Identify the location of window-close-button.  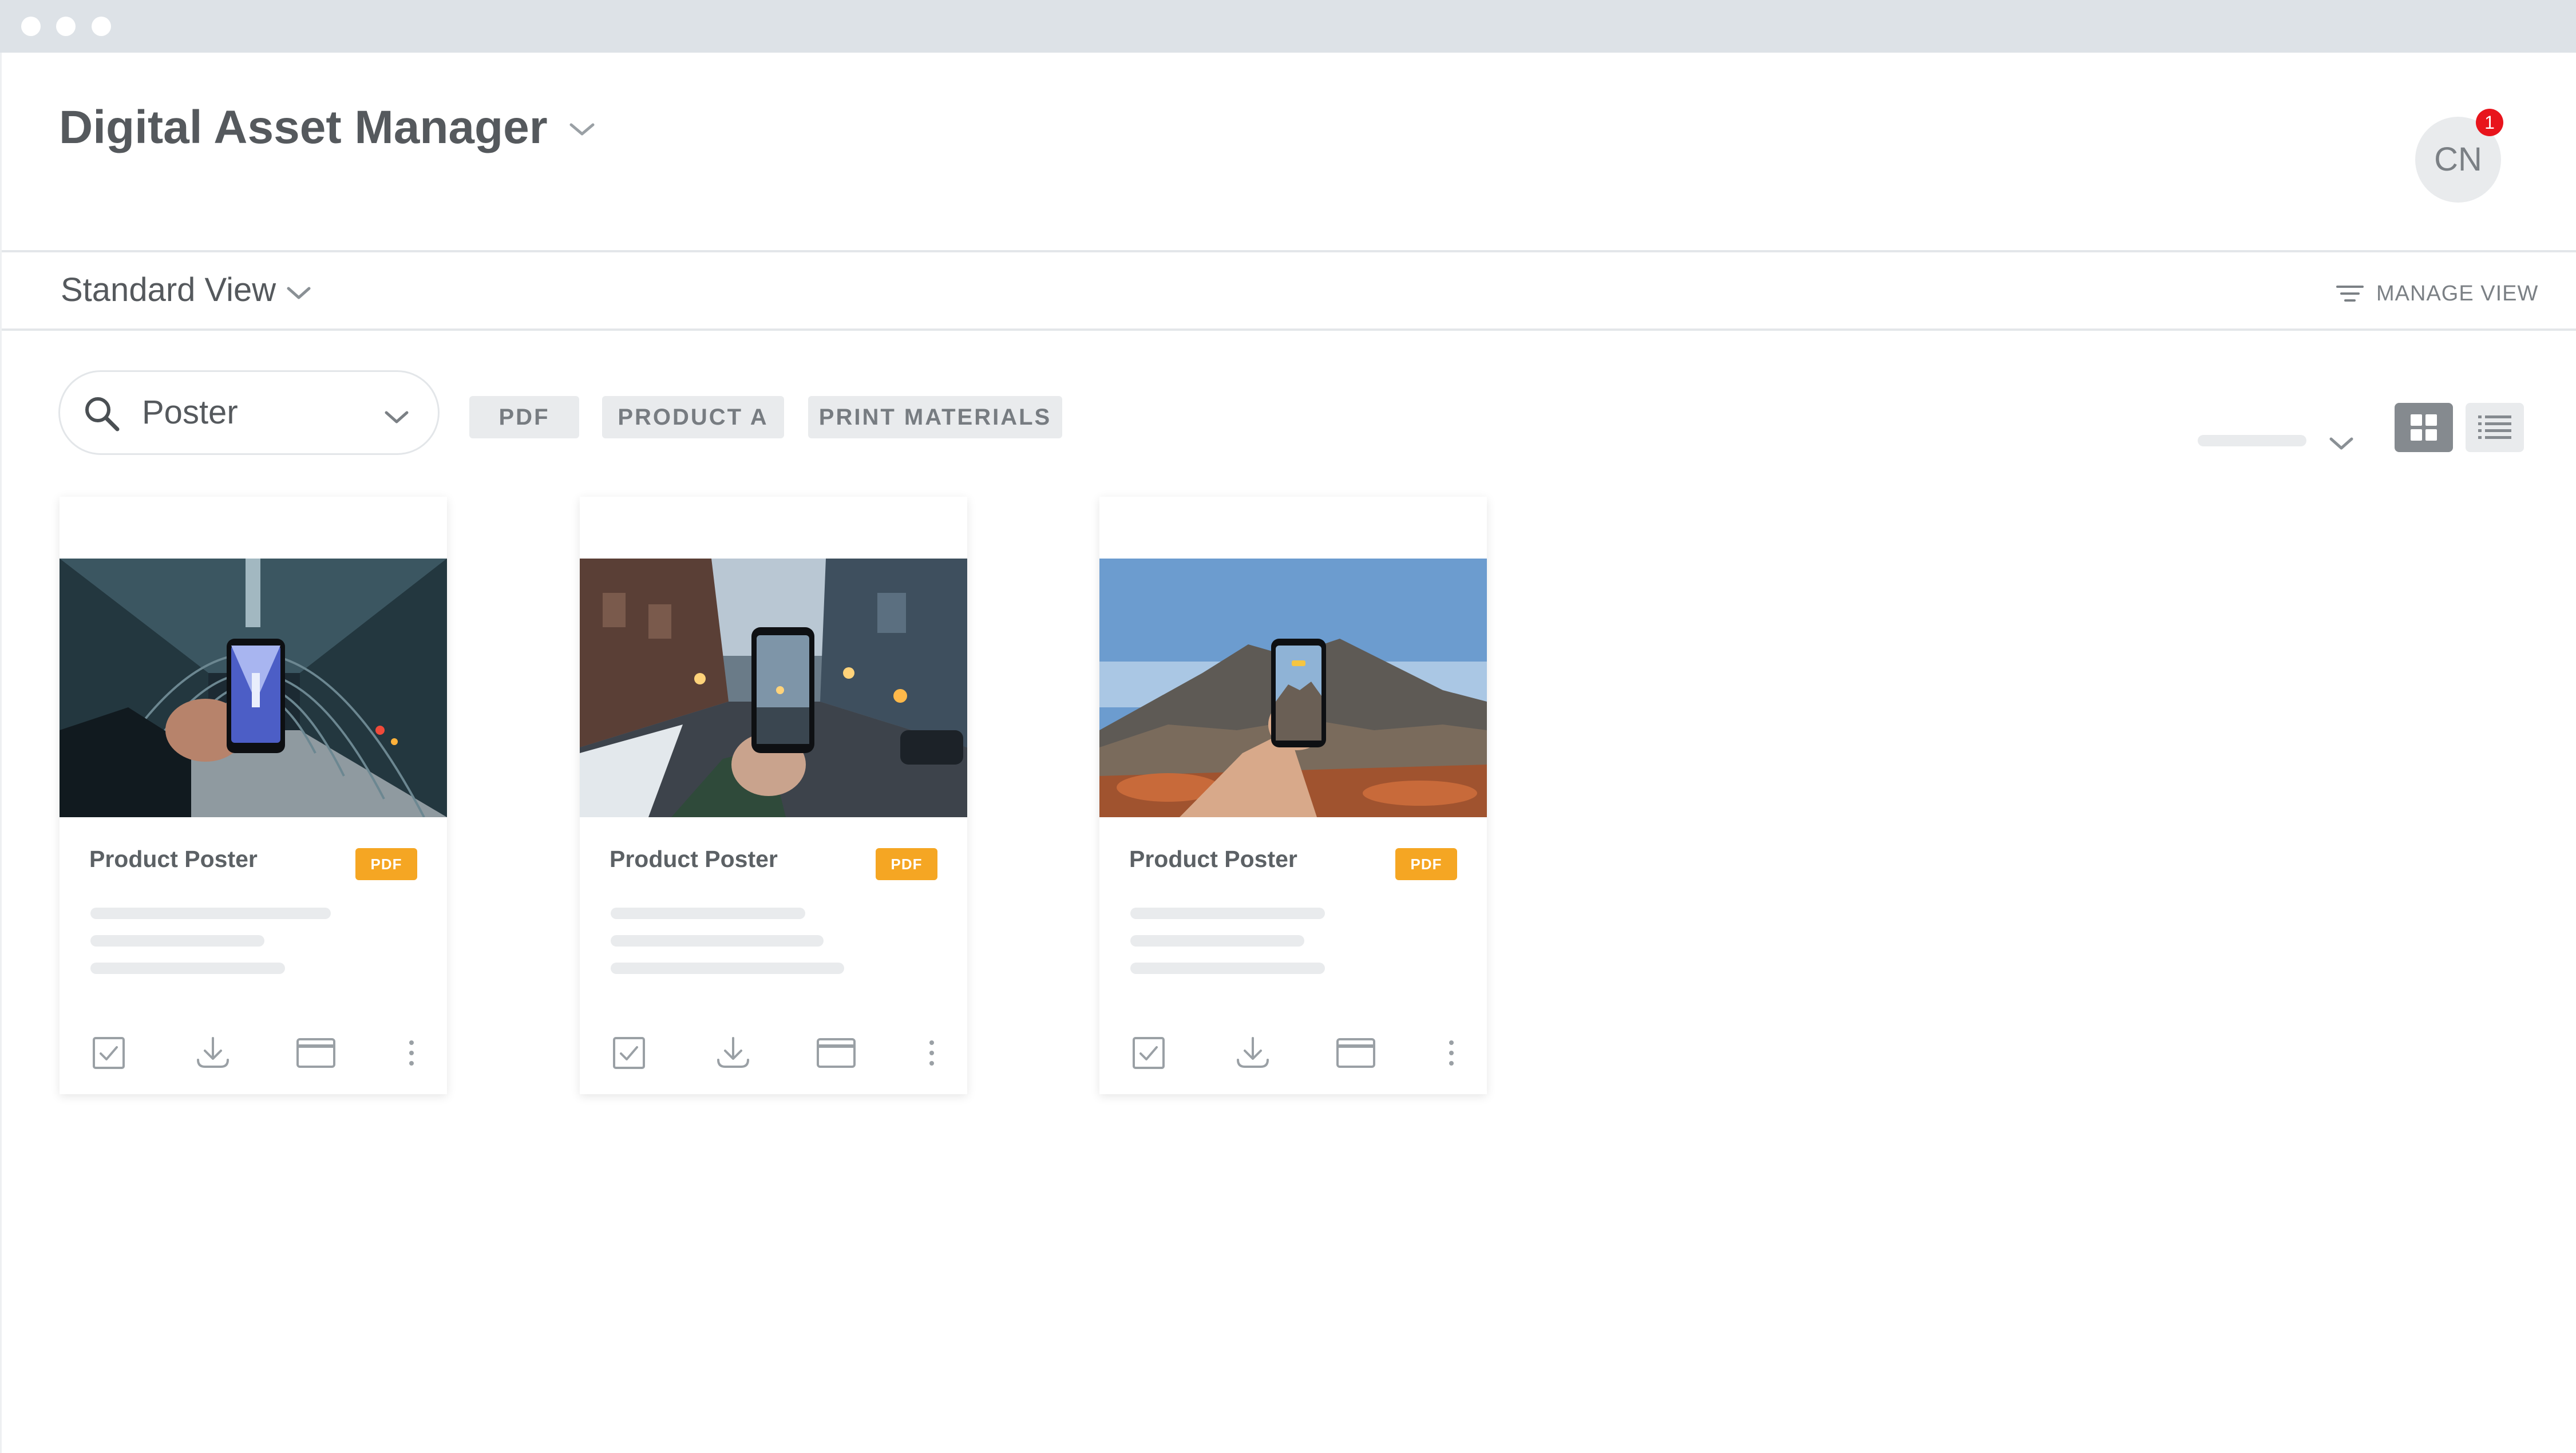
(31, 26).